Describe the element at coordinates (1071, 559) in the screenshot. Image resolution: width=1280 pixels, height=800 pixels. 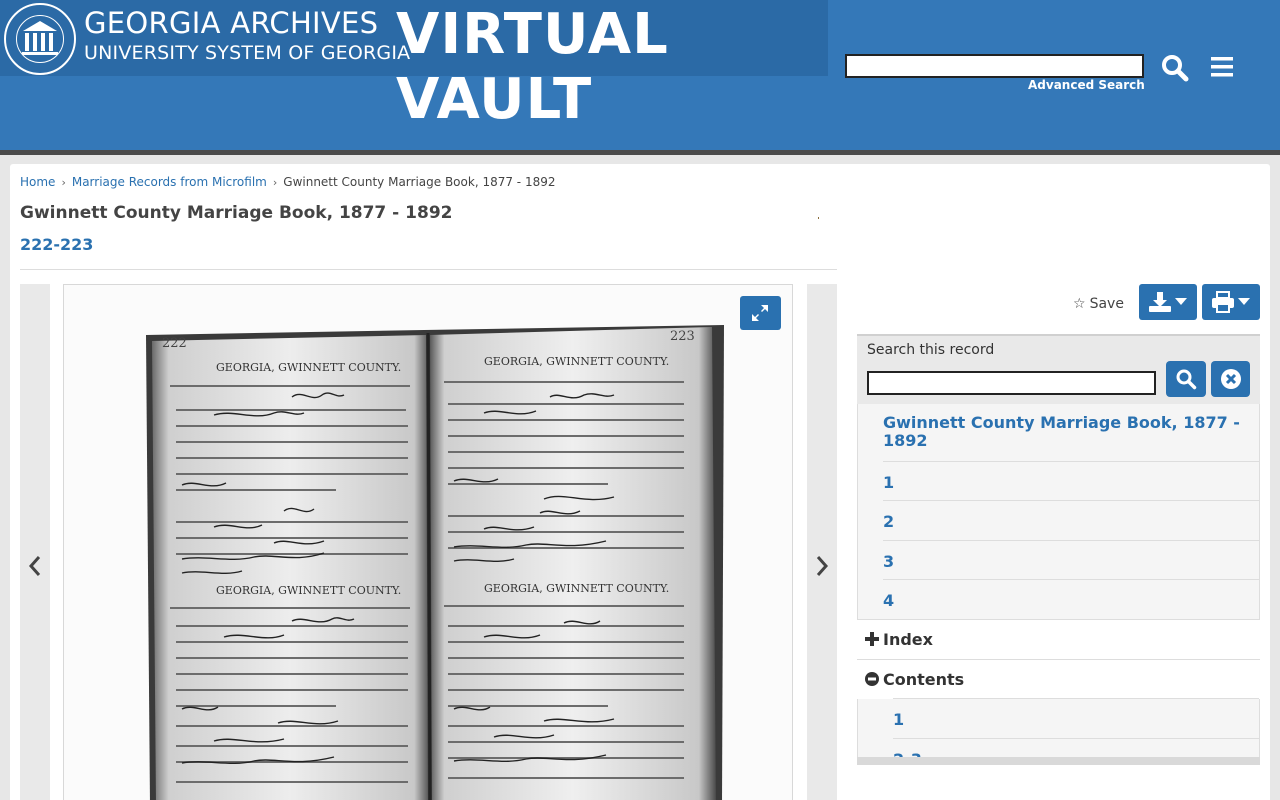
I see `tree-item: 3` at that location.